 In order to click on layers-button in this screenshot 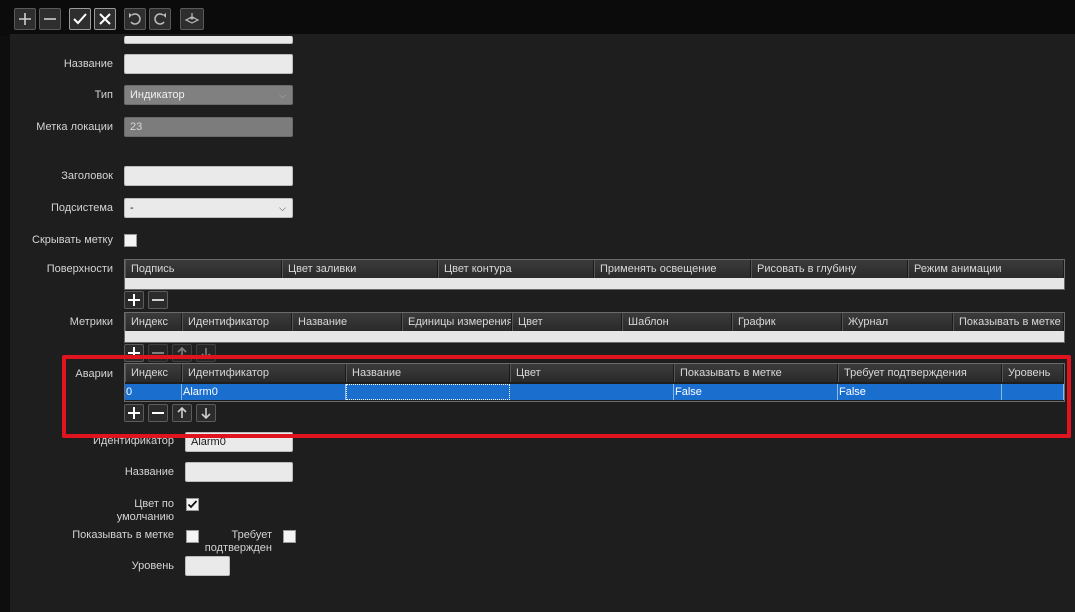, I will do `click(192, 19)`.